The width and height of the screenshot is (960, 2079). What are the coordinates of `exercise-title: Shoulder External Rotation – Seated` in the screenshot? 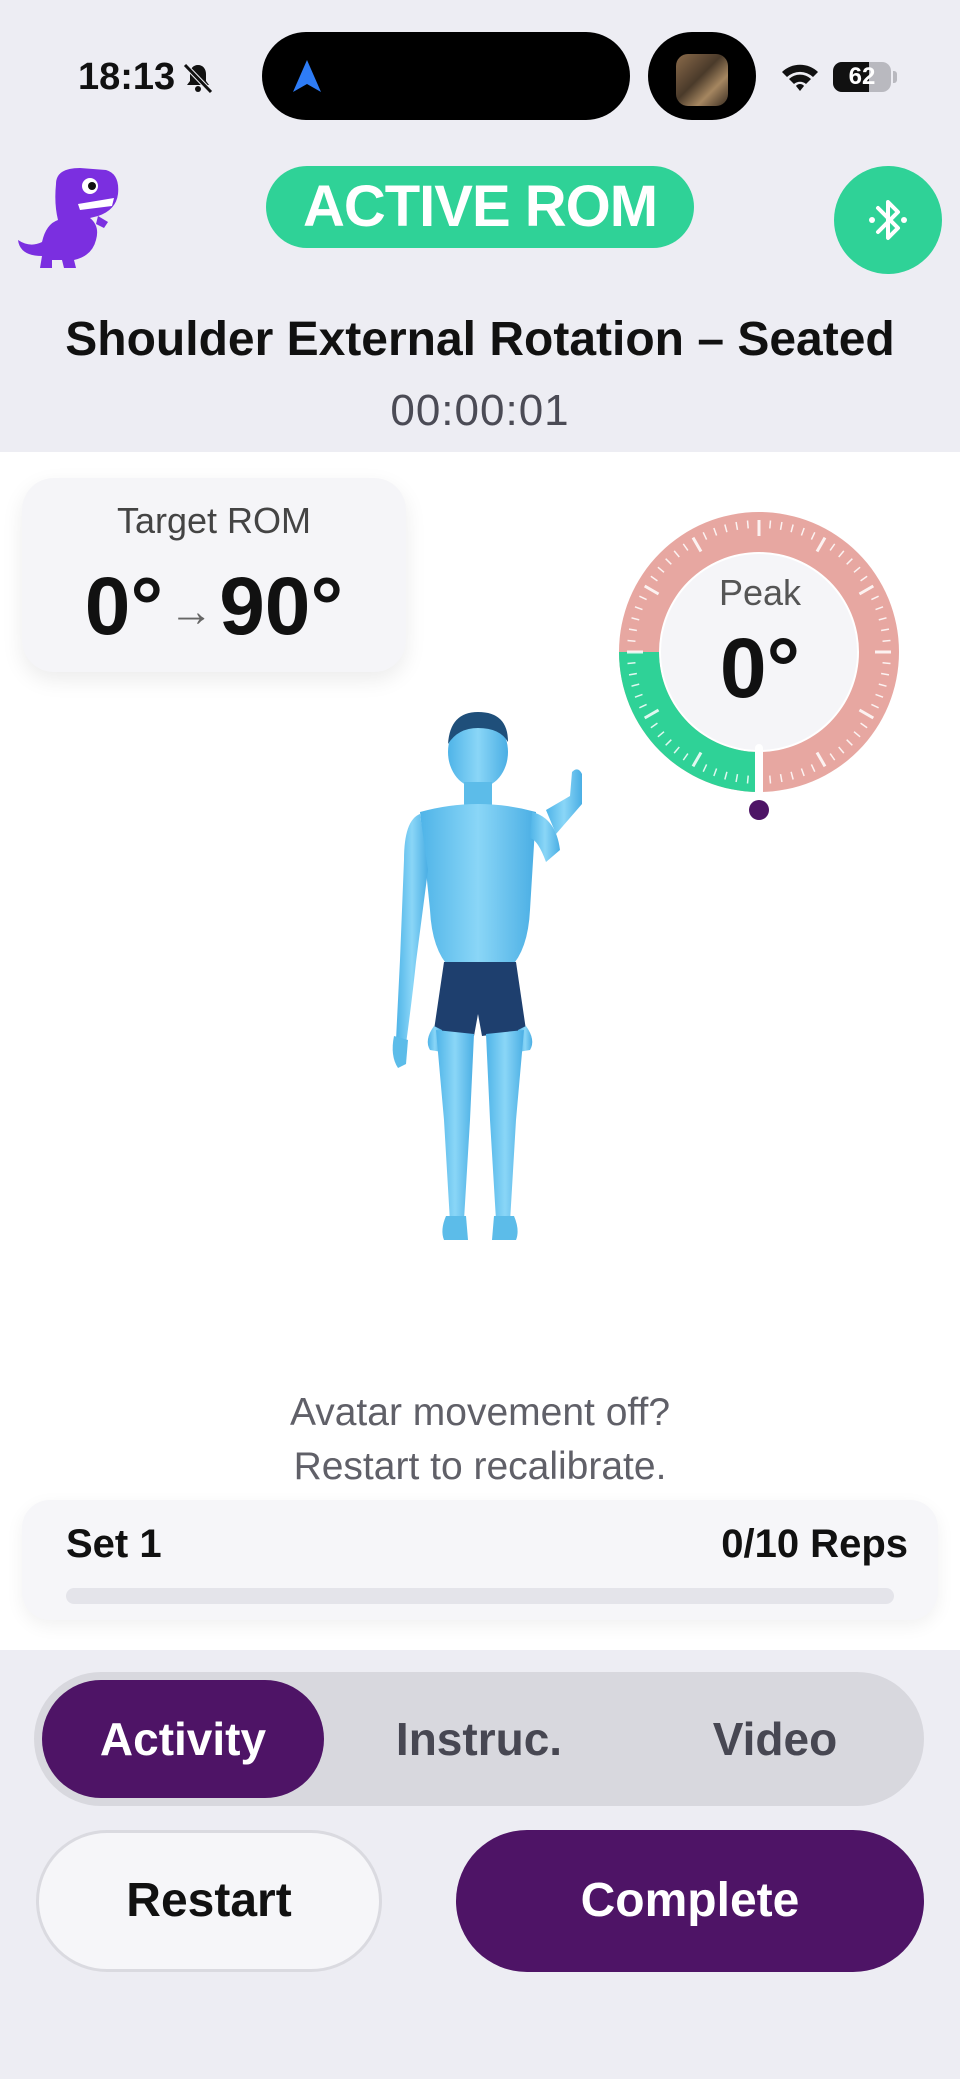 It's located at (480, 339).